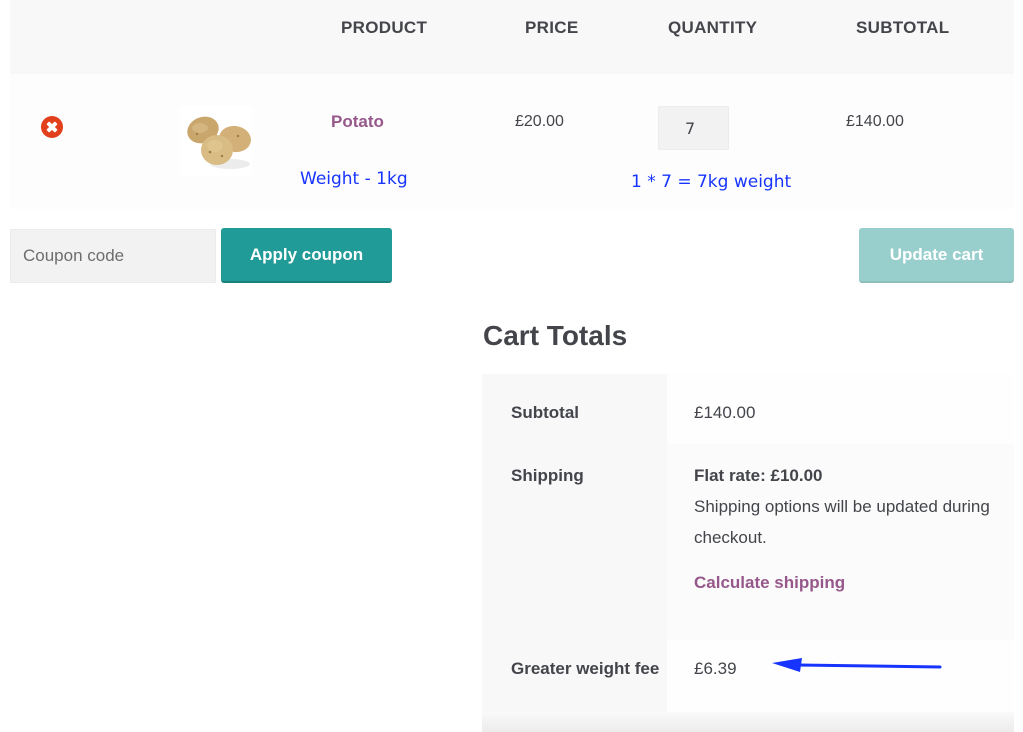  What do you see at coordinates (384, 27) in the screenshot?
I see `column-header-product: PRODUCT` at bounding box center [384, 27].